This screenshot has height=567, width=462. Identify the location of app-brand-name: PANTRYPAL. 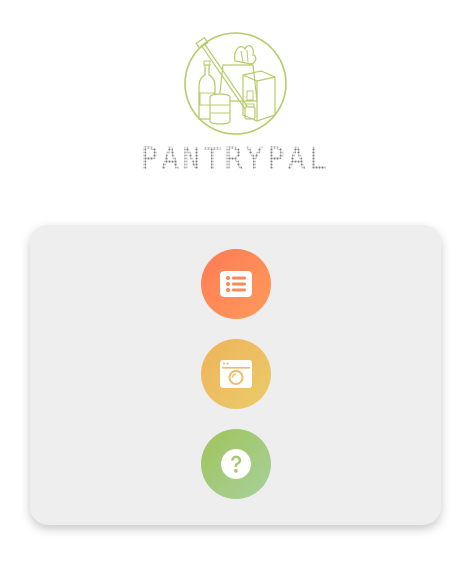
(235, 160).